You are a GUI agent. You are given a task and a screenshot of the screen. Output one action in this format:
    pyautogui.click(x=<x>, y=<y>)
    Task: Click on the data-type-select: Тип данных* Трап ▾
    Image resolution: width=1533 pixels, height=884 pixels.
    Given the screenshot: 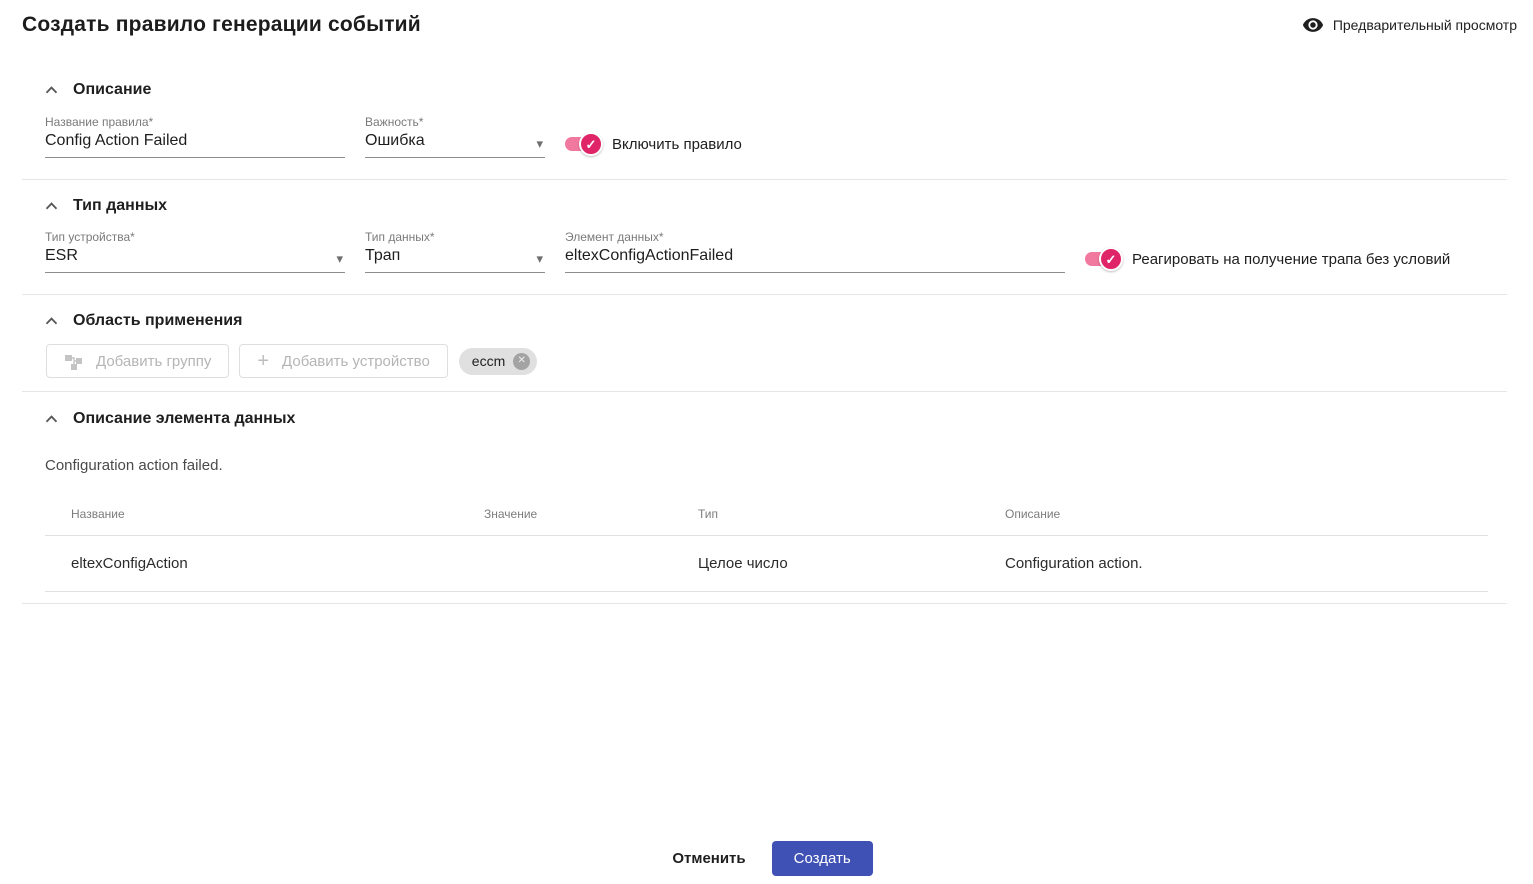 What is the action you would take?
    pyautogui.click(x=455, y=251)
    